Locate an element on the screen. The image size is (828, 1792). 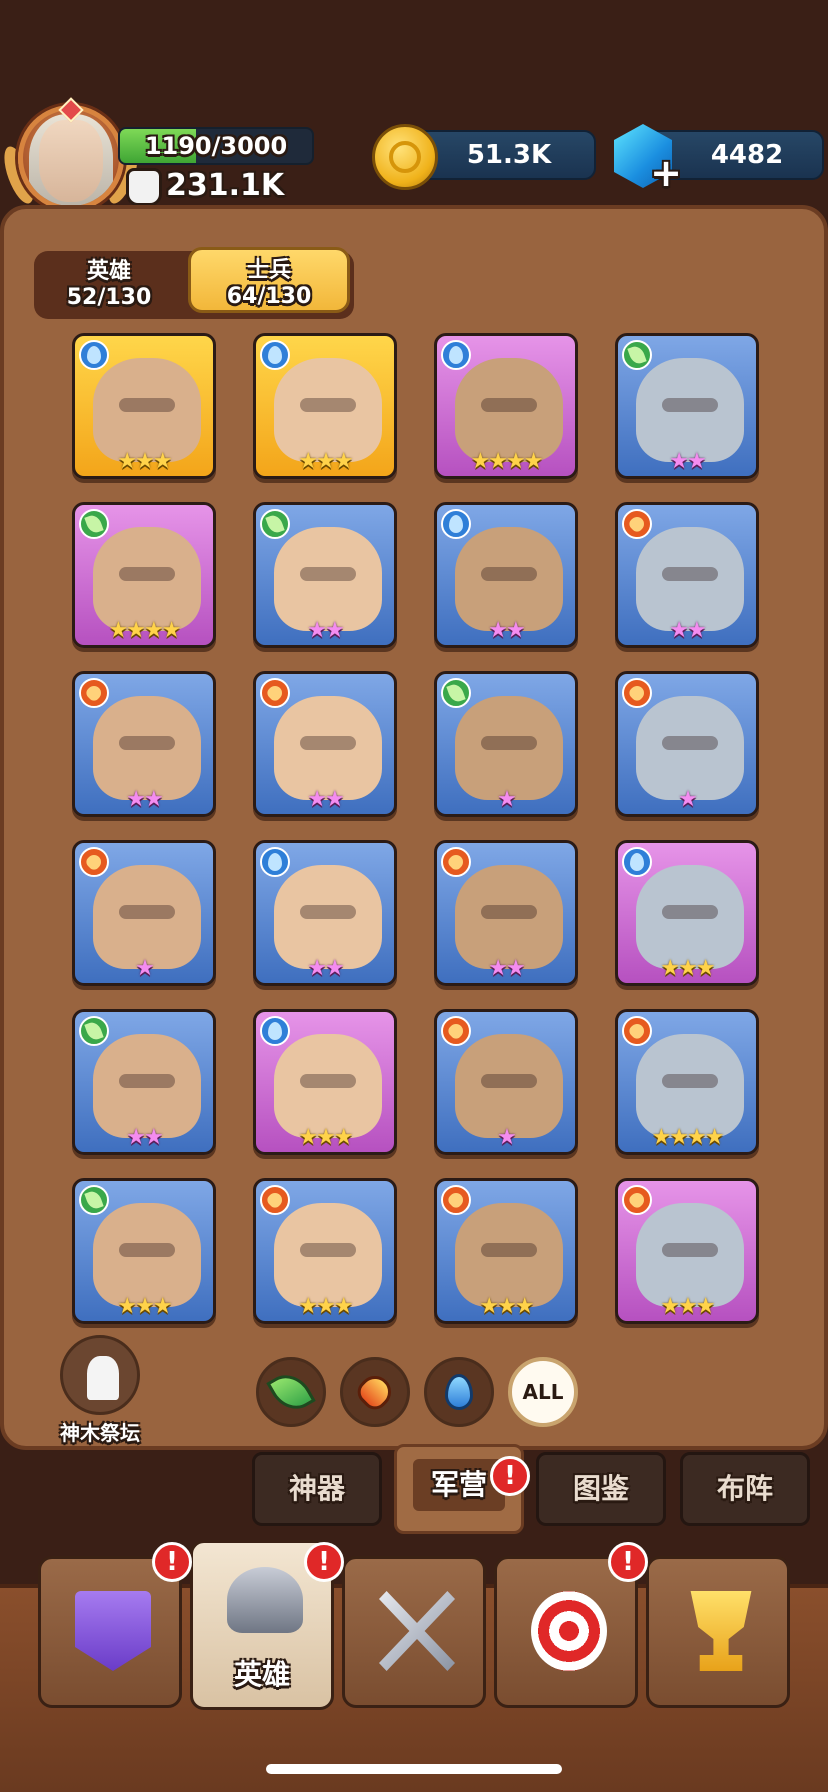
filter-all-label: ALL is located at coordinates (543, 1392).